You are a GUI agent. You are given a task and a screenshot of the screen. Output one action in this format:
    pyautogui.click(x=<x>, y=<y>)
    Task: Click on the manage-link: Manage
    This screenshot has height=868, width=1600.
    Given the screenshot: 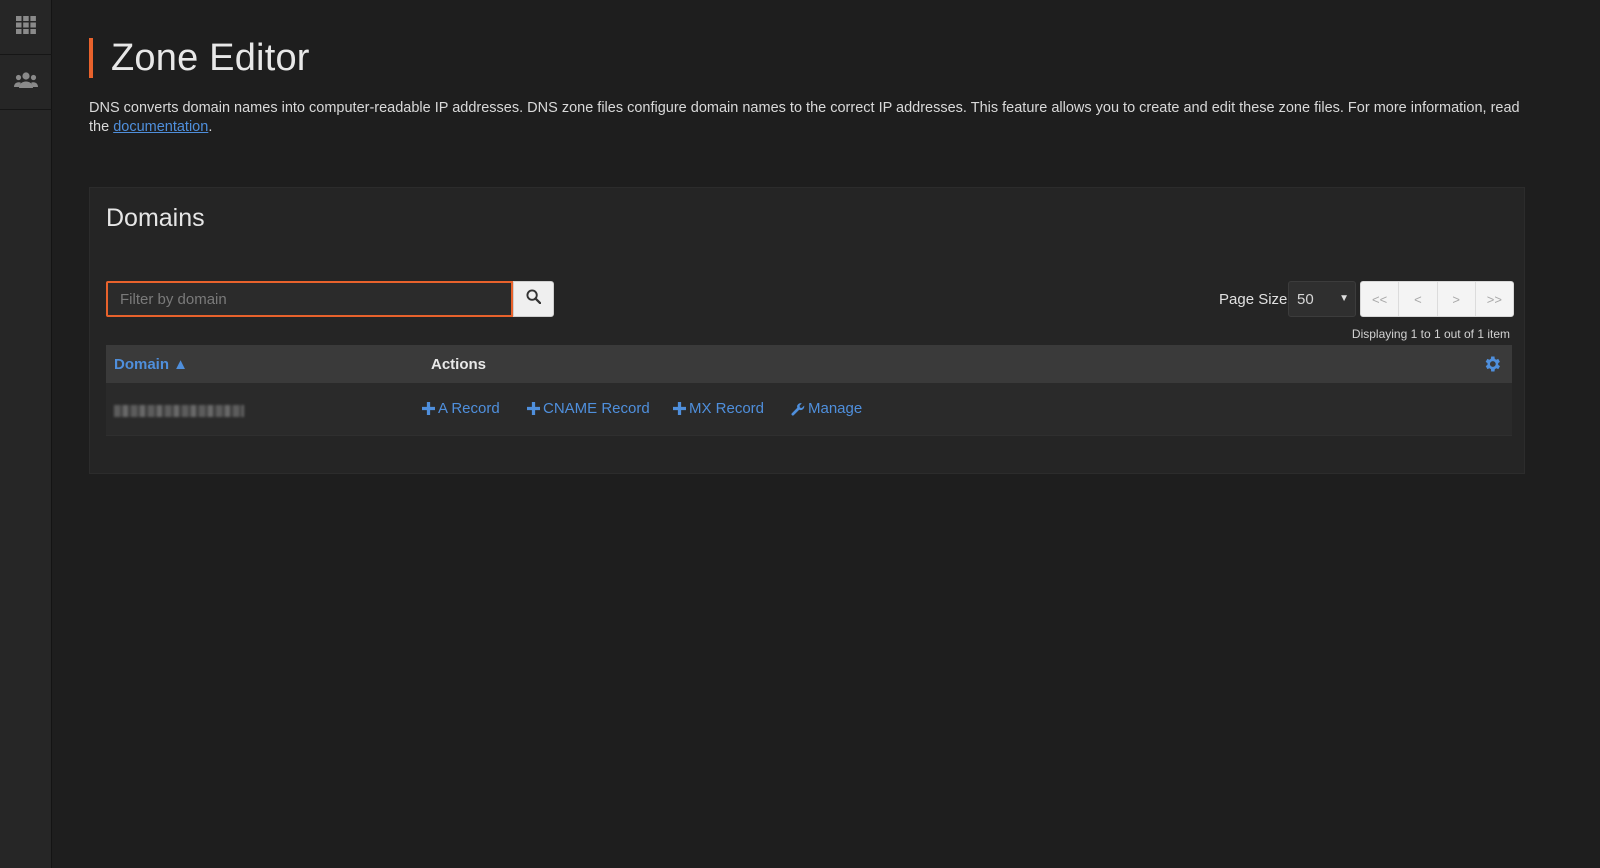 What is the action you would take?
    pyautogui.click(x=826, y=408)
    